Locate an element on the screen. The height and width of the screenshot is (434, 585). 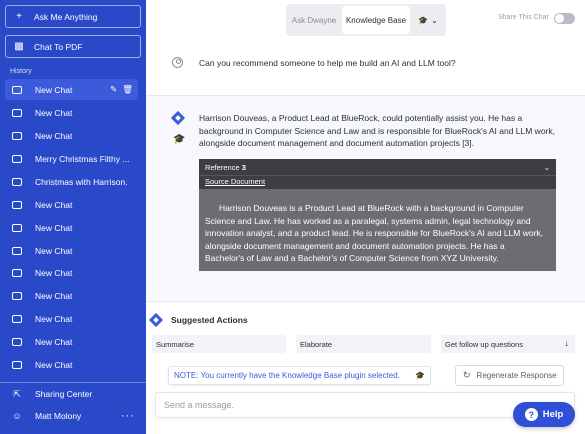
sharing-center-button: ⇱ Sharing Center is located at coordinates (73, 394).